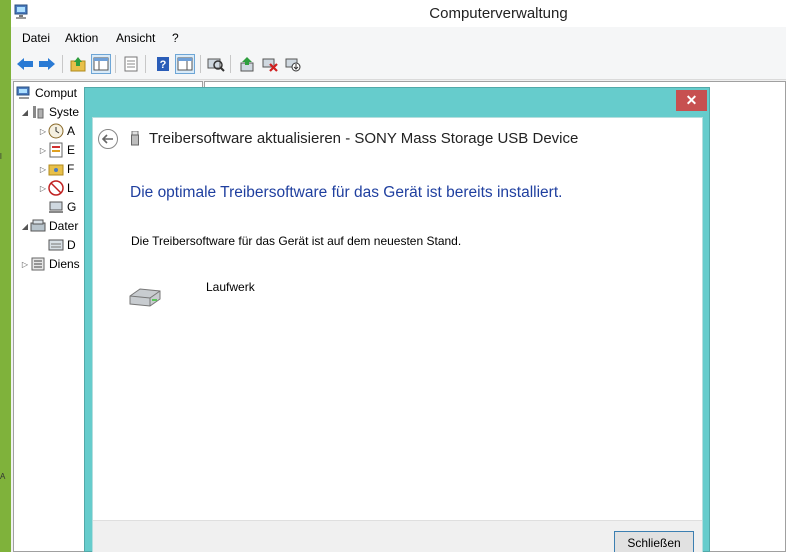 The height and width of the screenshot is (552, 786). I want to click on show-hide-tree-icon, so click(101, 64).